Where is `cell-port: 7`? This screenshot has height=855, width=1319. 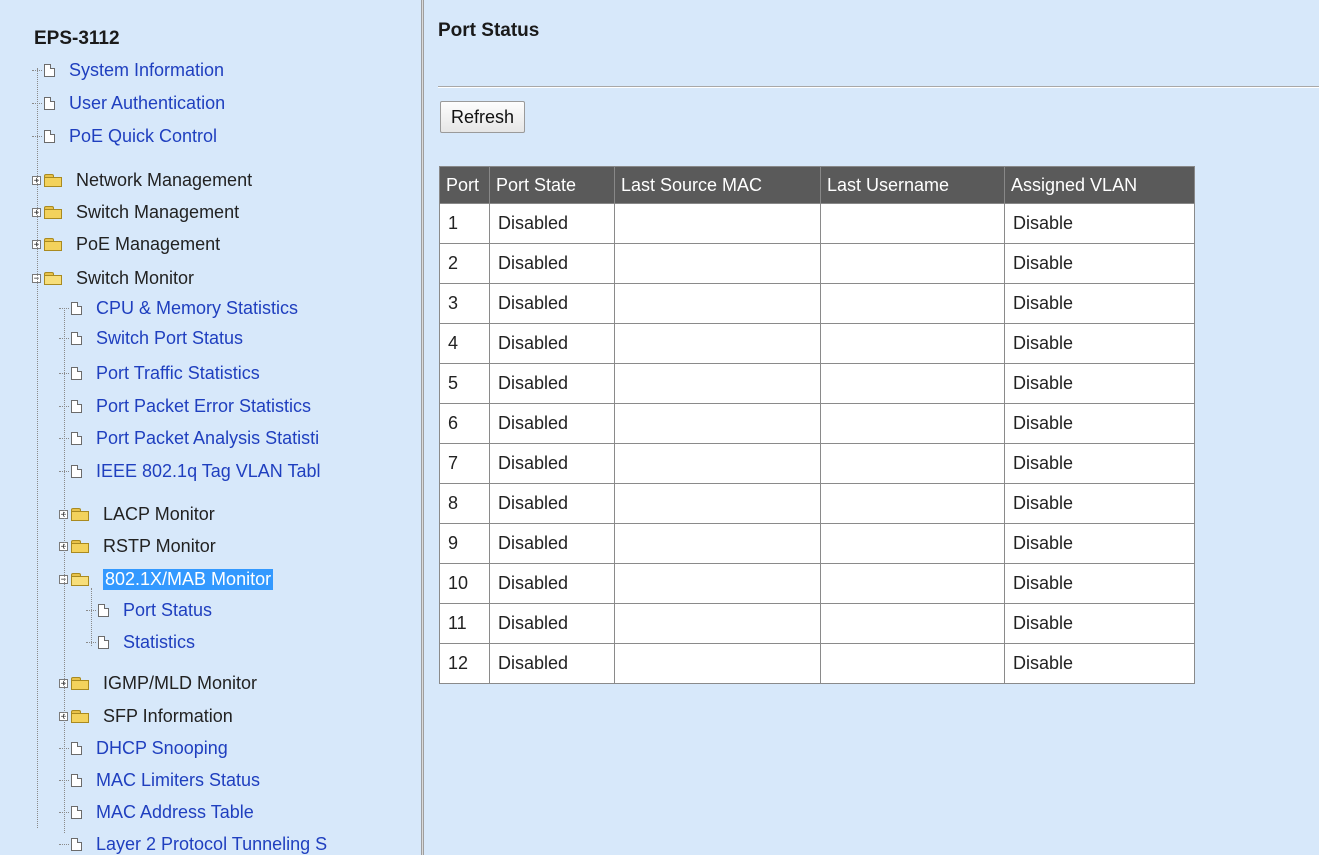
cell-port: 7 is located at coordinates (464, 463).